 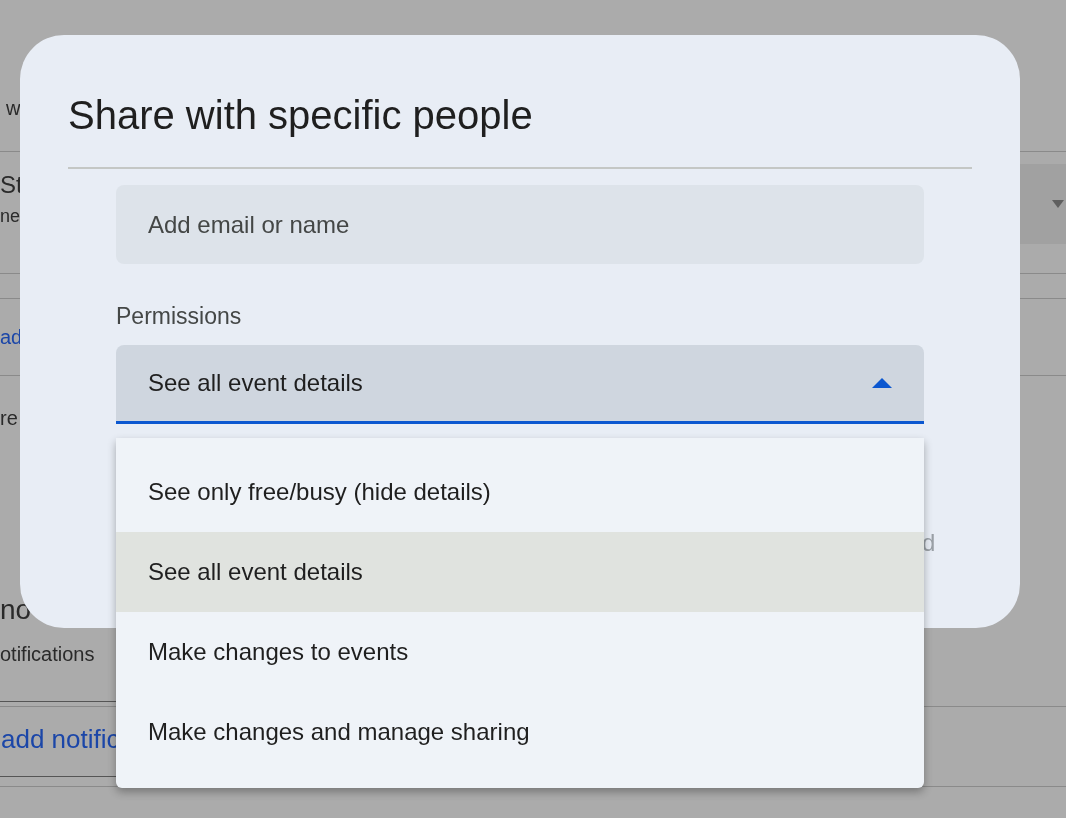 I want to click on dropdown-field, so click(x=1043, y=204).